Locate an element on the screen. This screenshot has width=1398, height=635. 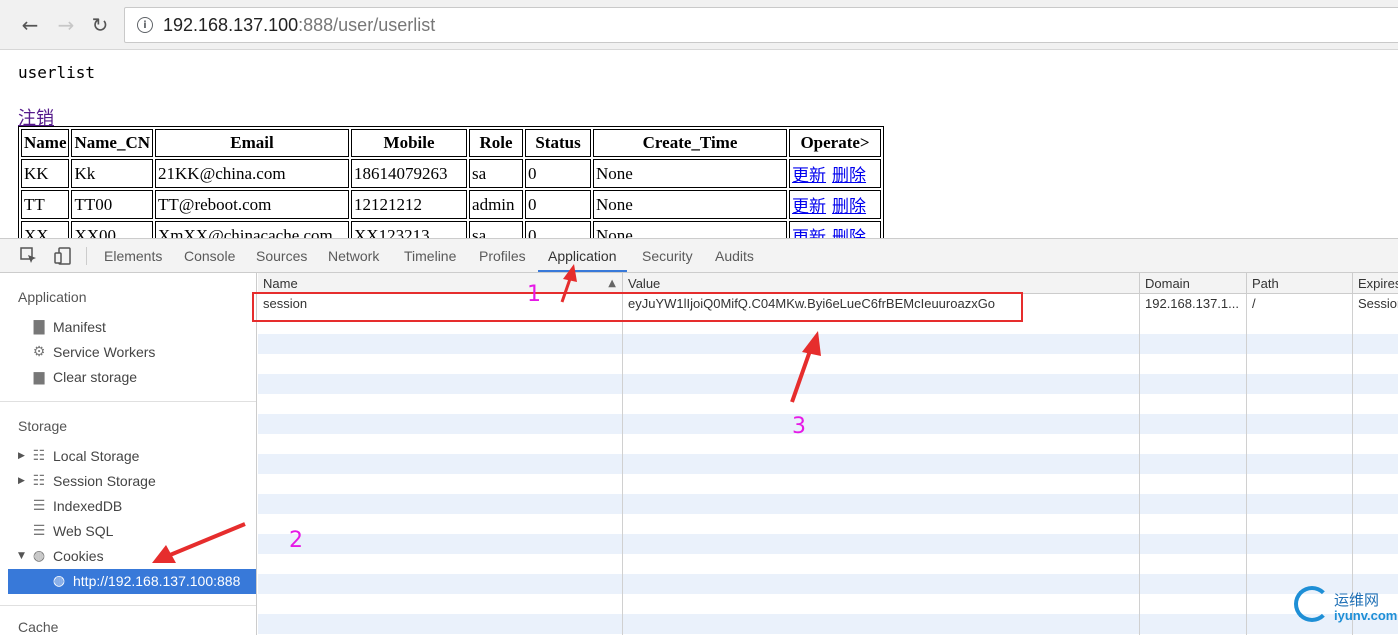
sidebar-item-manifest: ▇ Manifest is located at coordinates (62, 327).